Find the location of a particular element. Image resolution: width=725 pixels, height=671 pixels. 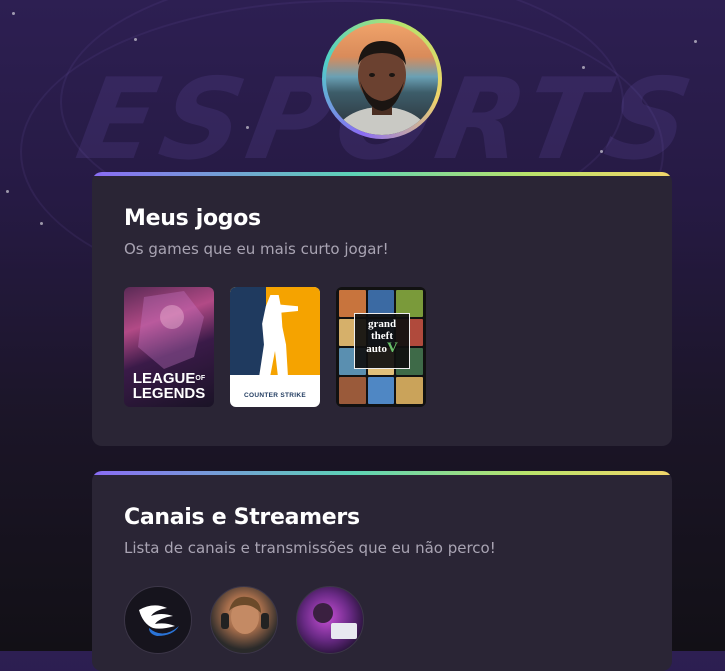

avatar-illustration is located at coordinates (382, 88).